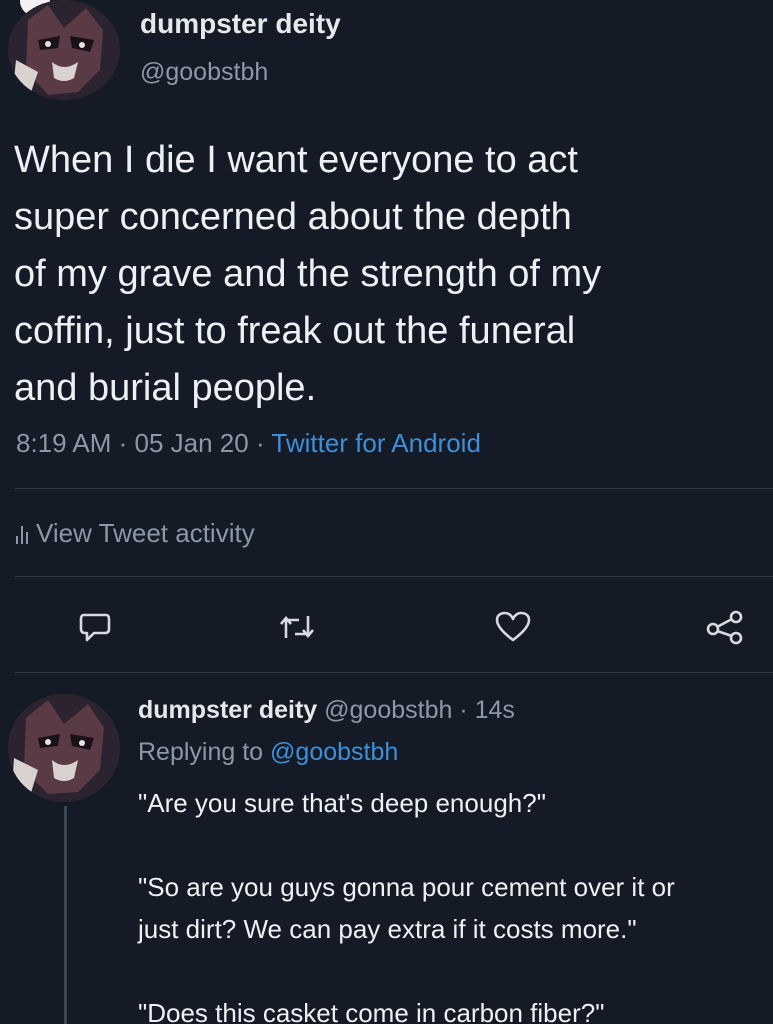 The image size is (773, 1024). I want to click on heart-icon, so click(513, 626).